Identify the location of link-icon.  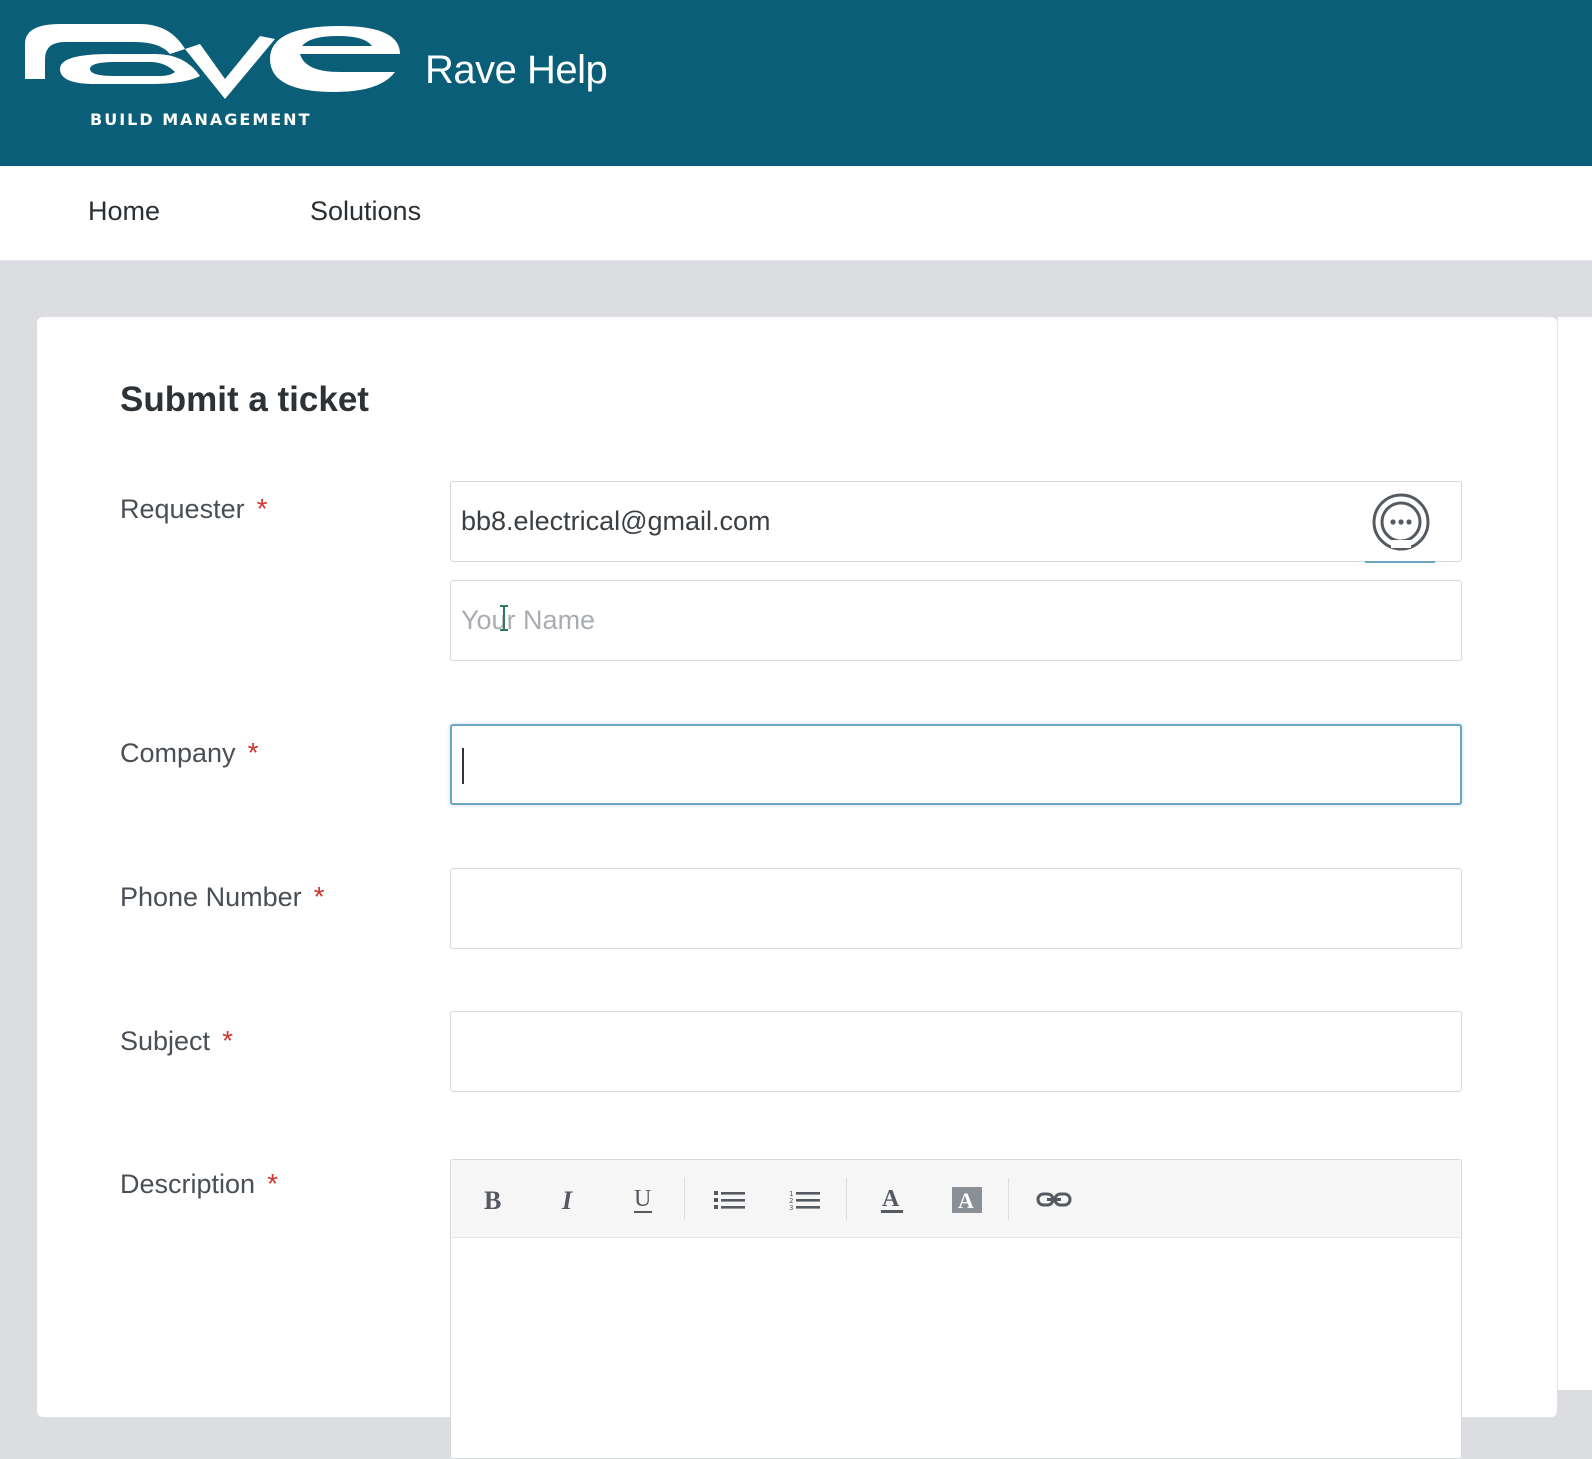
(1054, 1200).